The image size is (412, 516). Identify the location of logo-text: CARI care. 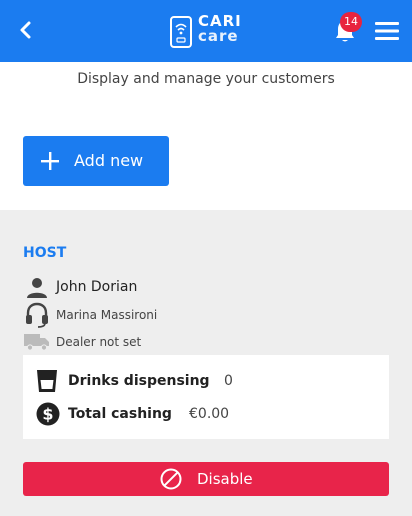
(220, 29).